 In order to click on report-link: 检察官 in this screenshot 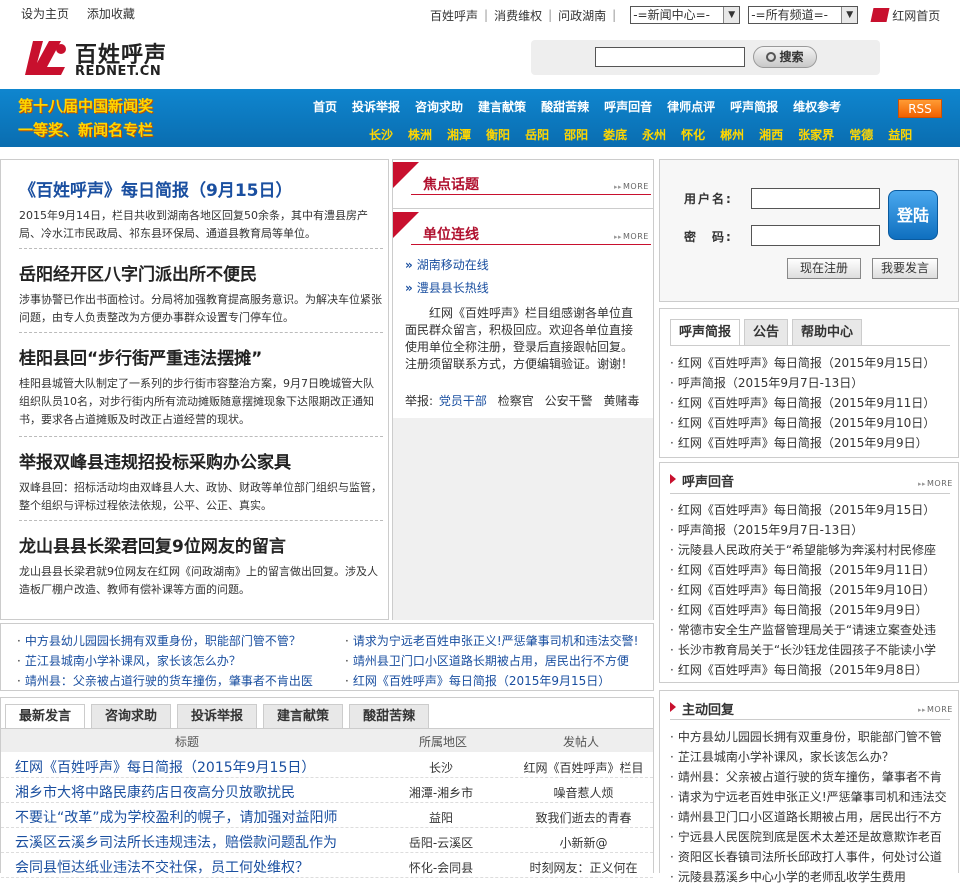, I will do `click(516, 401)`.